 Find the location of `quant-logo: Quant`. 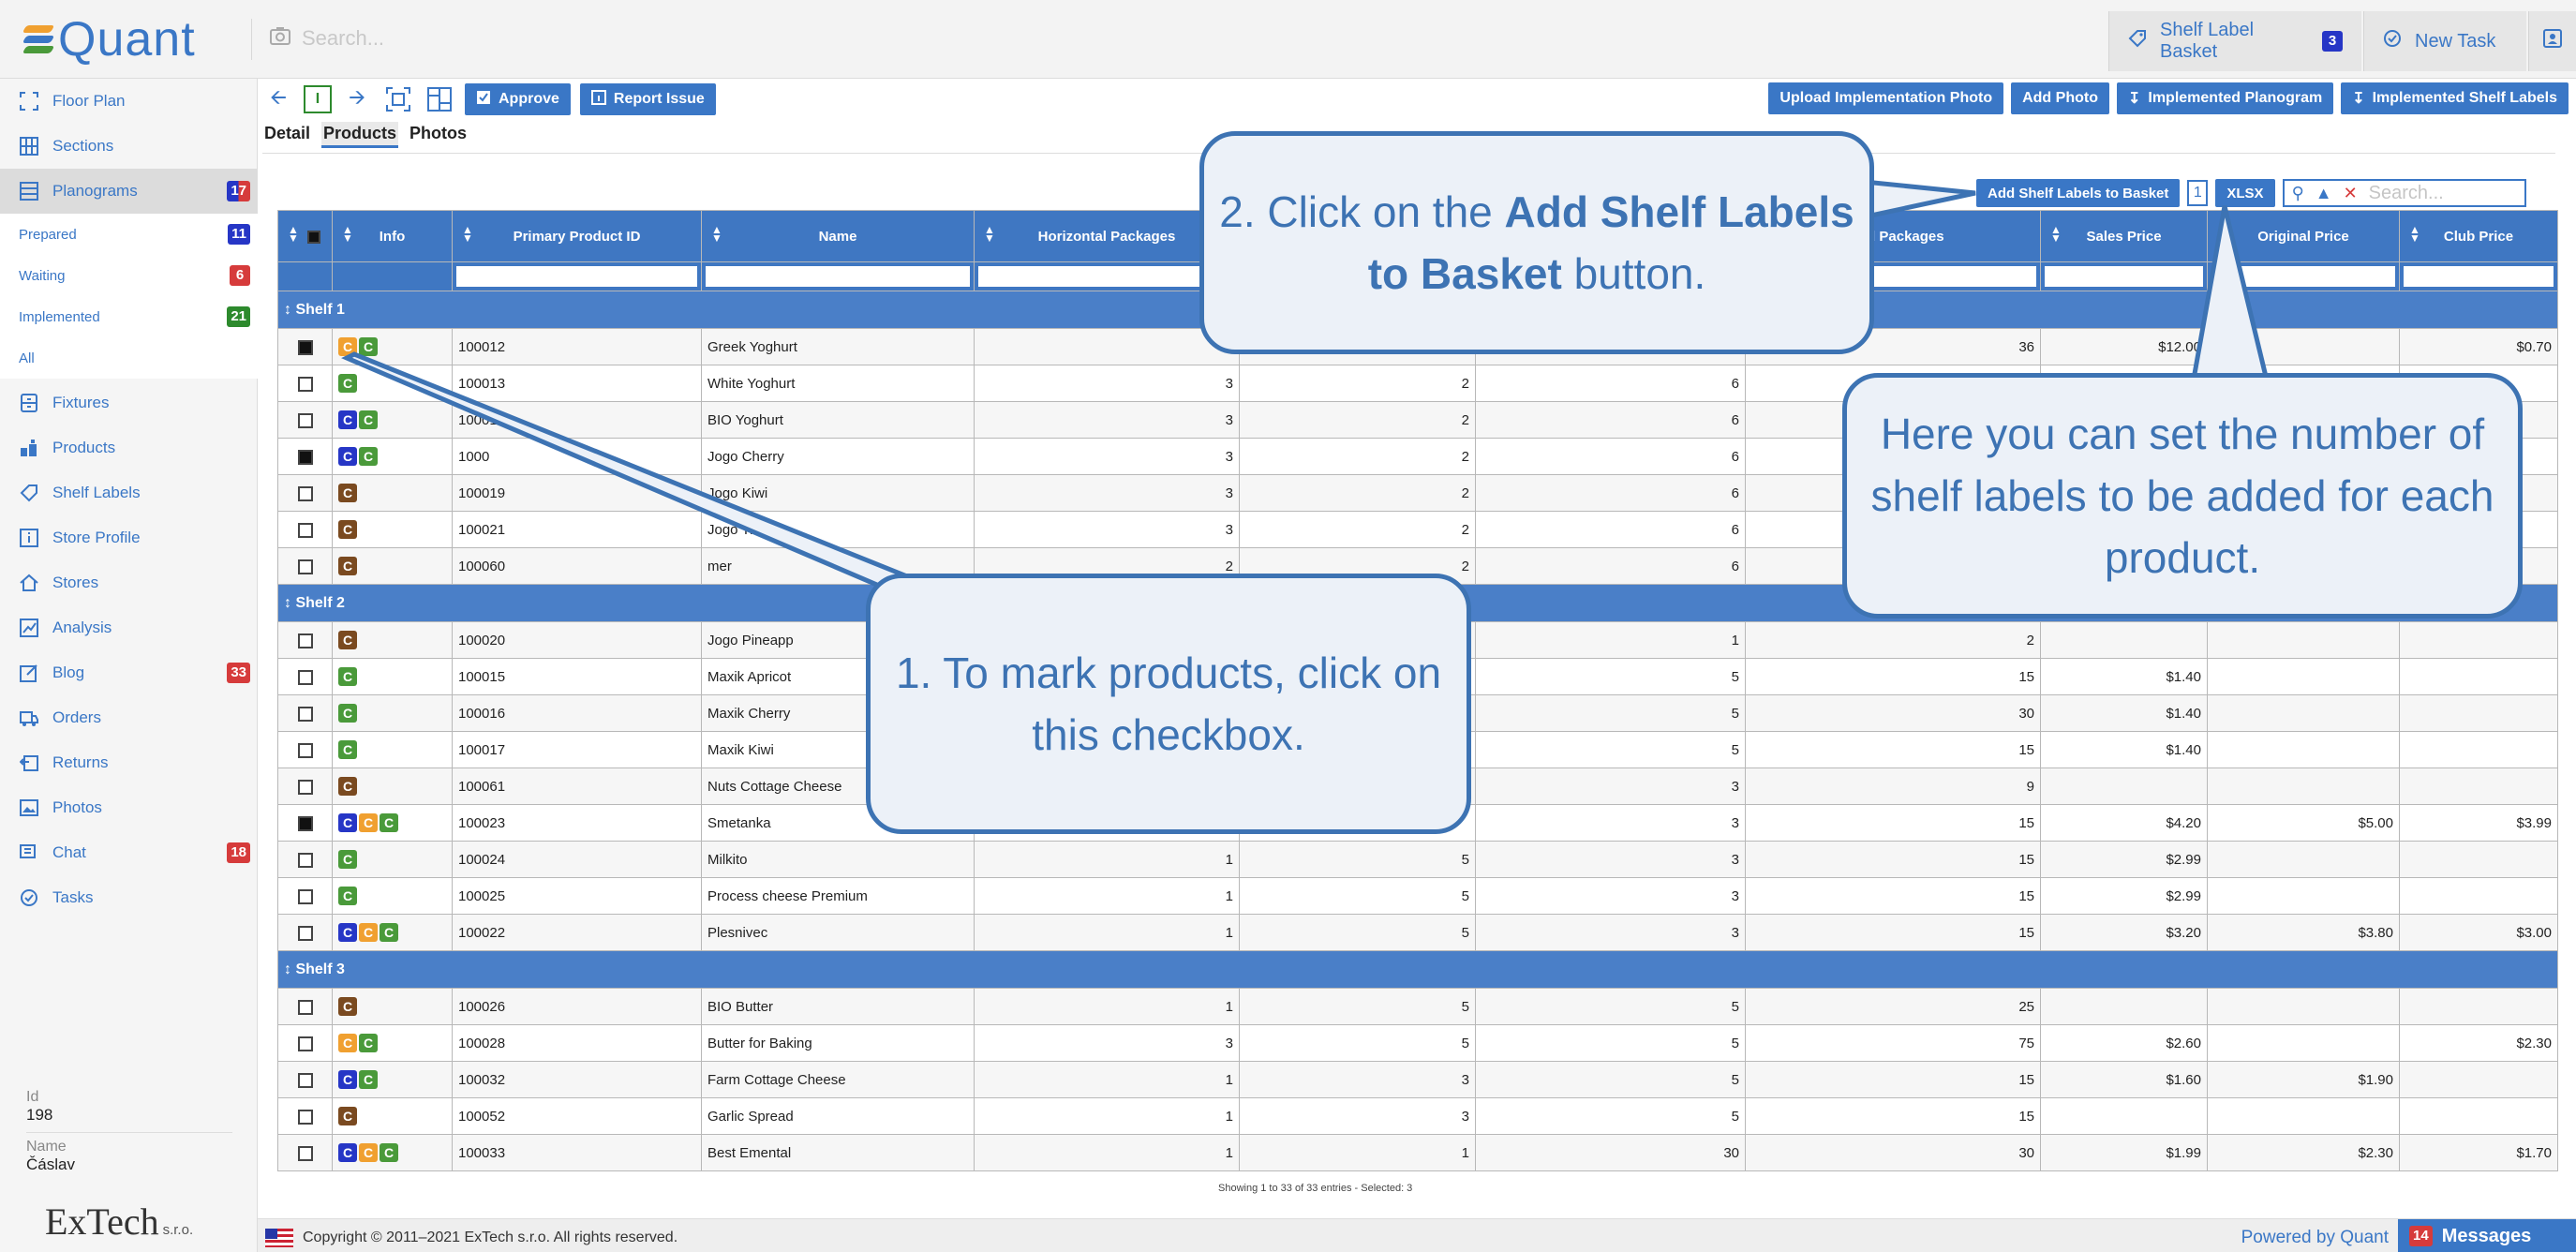

quant-logo: Quant is located at coordinates (107, 39).